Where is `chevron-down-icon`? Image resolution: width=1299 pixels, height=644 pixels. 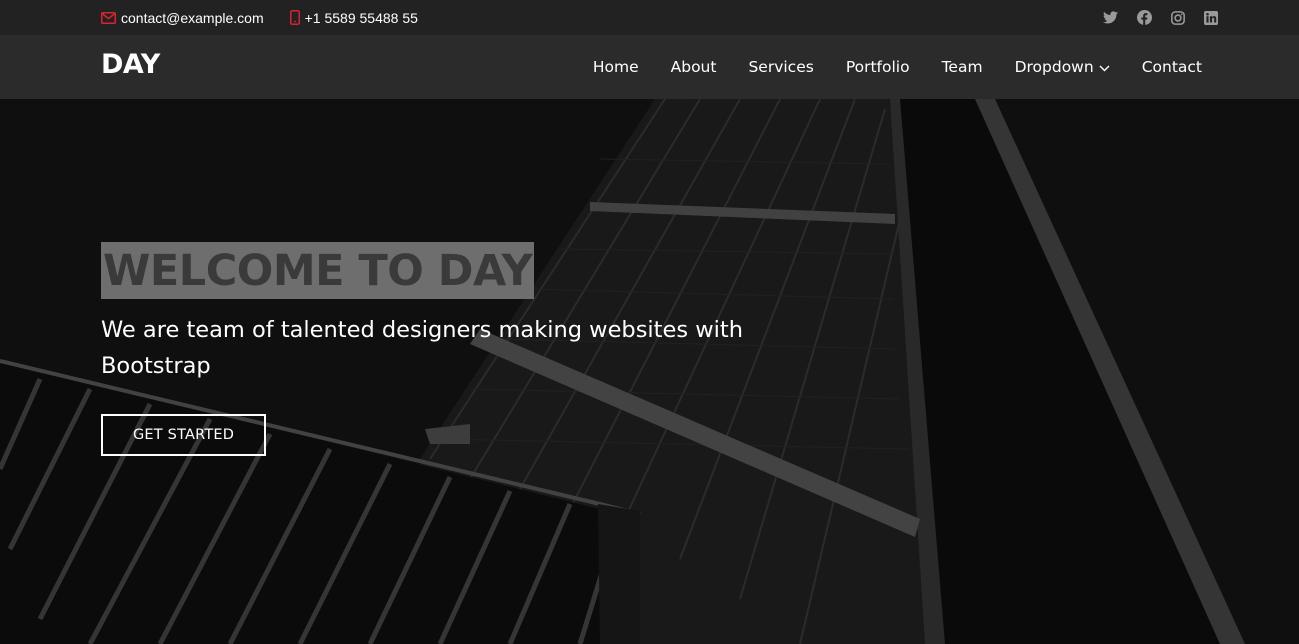
chevron-down-icon is located at coordinates (1104, 67).